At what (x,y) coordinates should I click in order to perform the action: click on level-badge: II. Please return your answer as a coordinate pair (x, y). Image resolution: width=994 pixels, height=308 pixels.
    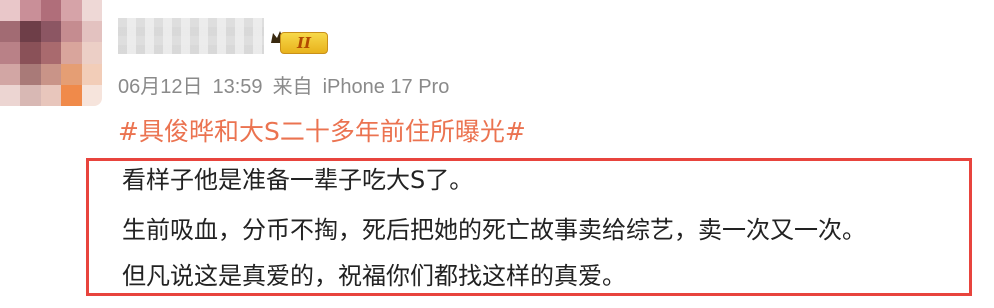
    Looking at the image, I should click on (299, 42).